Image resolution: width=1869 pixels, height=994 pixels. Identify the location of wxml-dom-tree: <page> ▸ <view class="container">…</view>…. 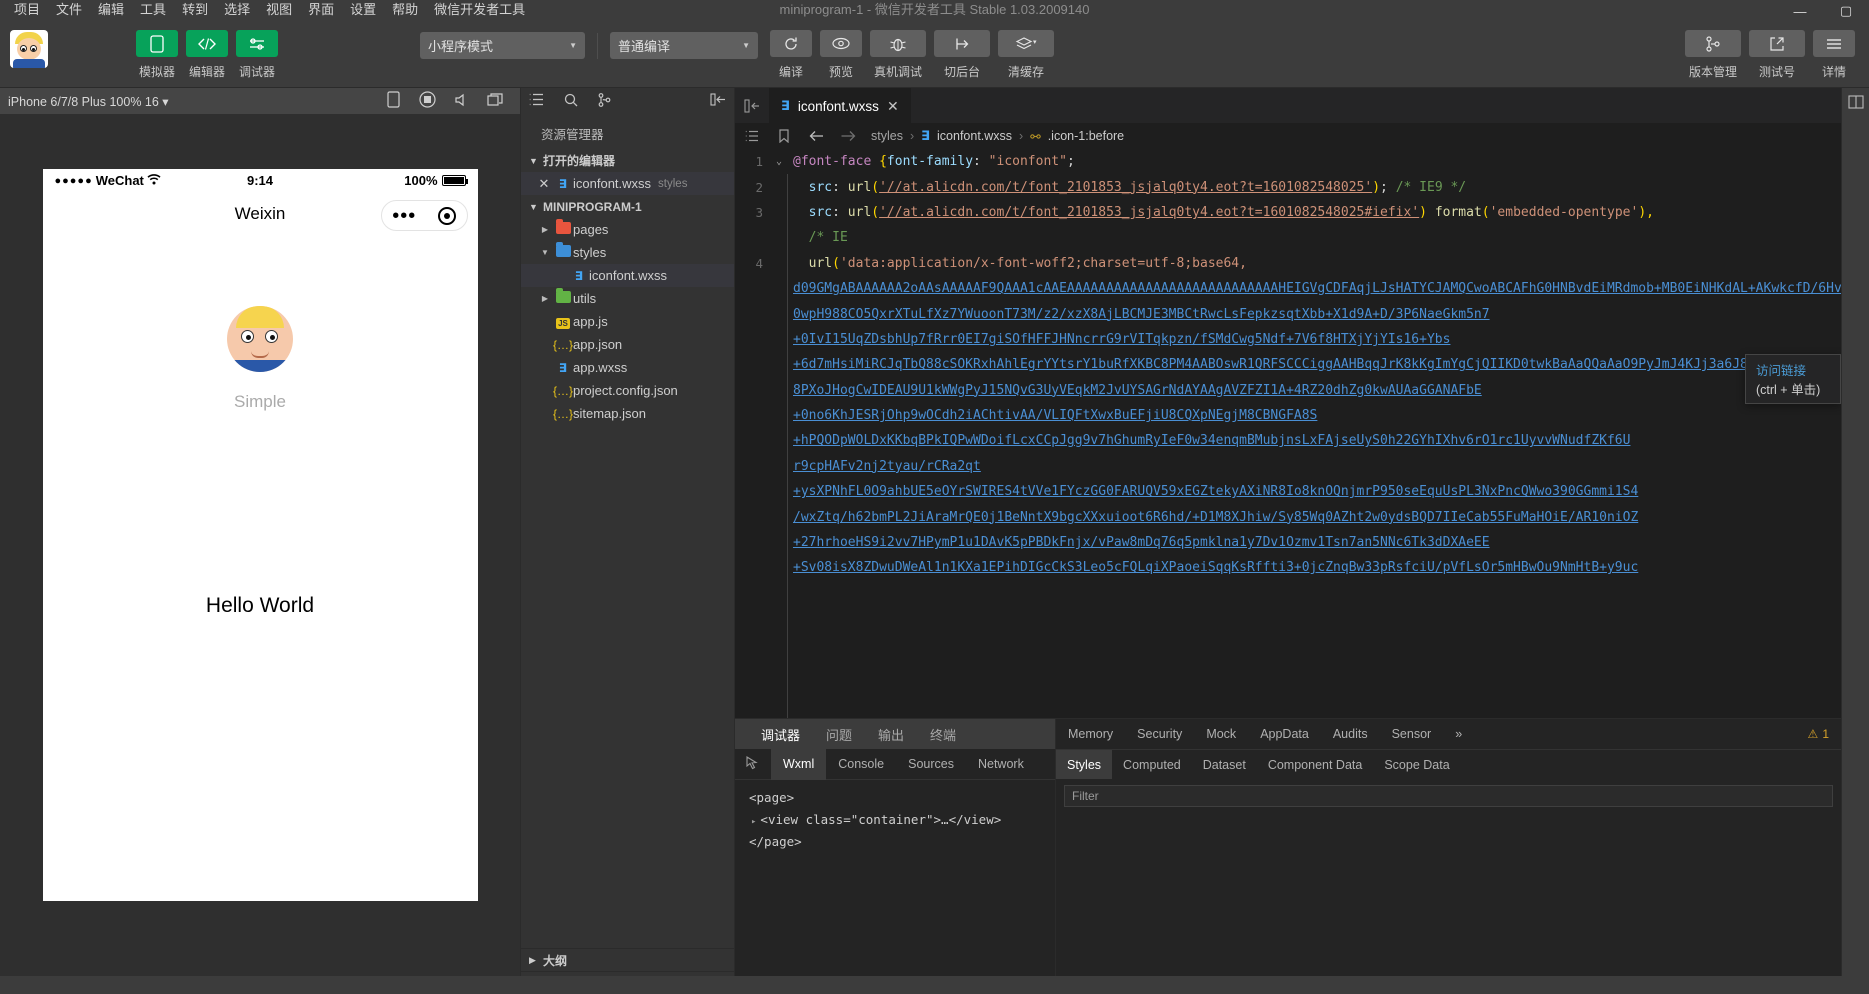
(895, 887).